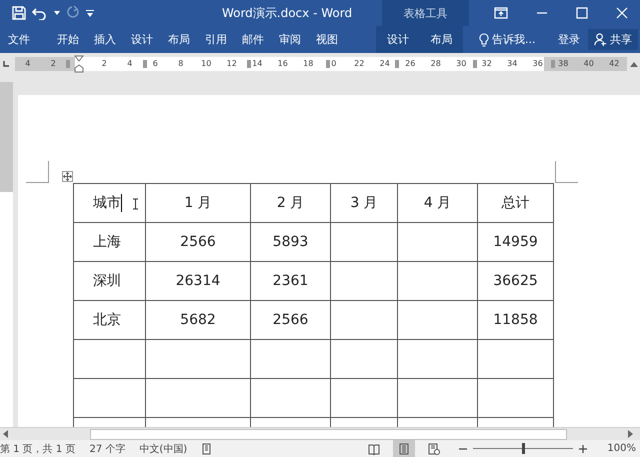 The image size is (640, 457). What do you see at coordinates (107, 320) in the screenshot?
I see `table-cell: 北京` at bounding box center [107, 320].